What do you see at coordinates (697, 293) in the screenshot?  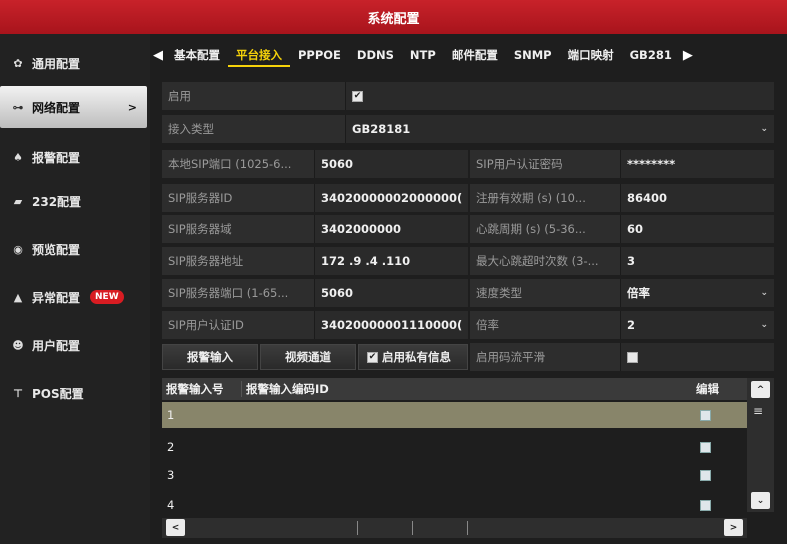 I see `speed-type-select: 倍率 ⌄` at bounding box center [697, 293].